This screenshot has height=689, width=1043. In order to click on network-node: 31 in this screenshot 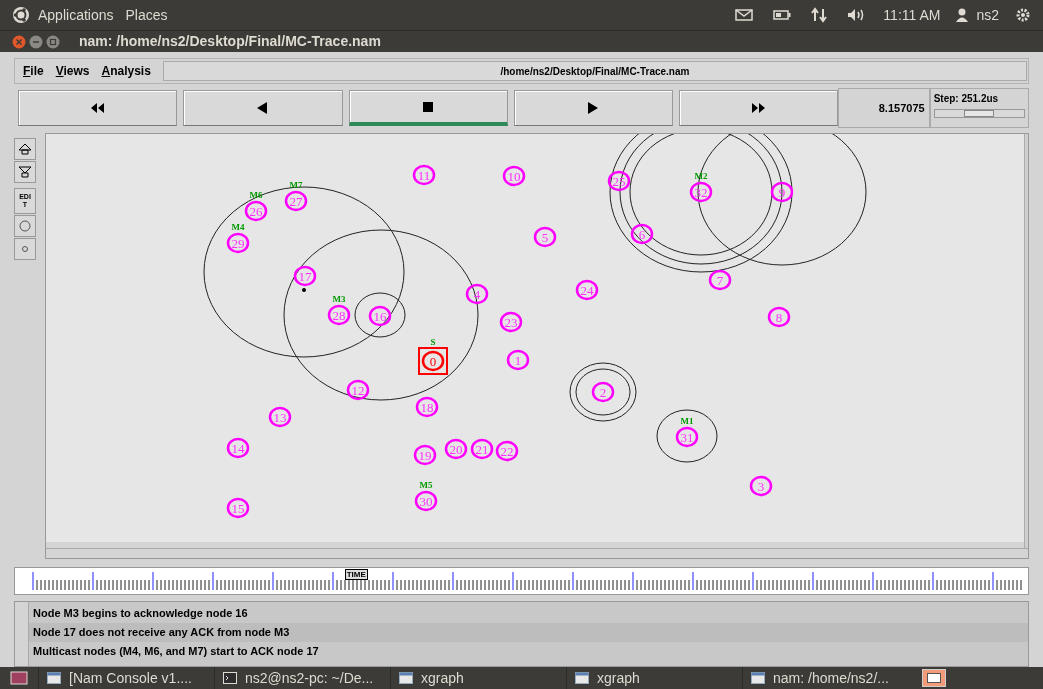, I will do `click(687, 437)`.